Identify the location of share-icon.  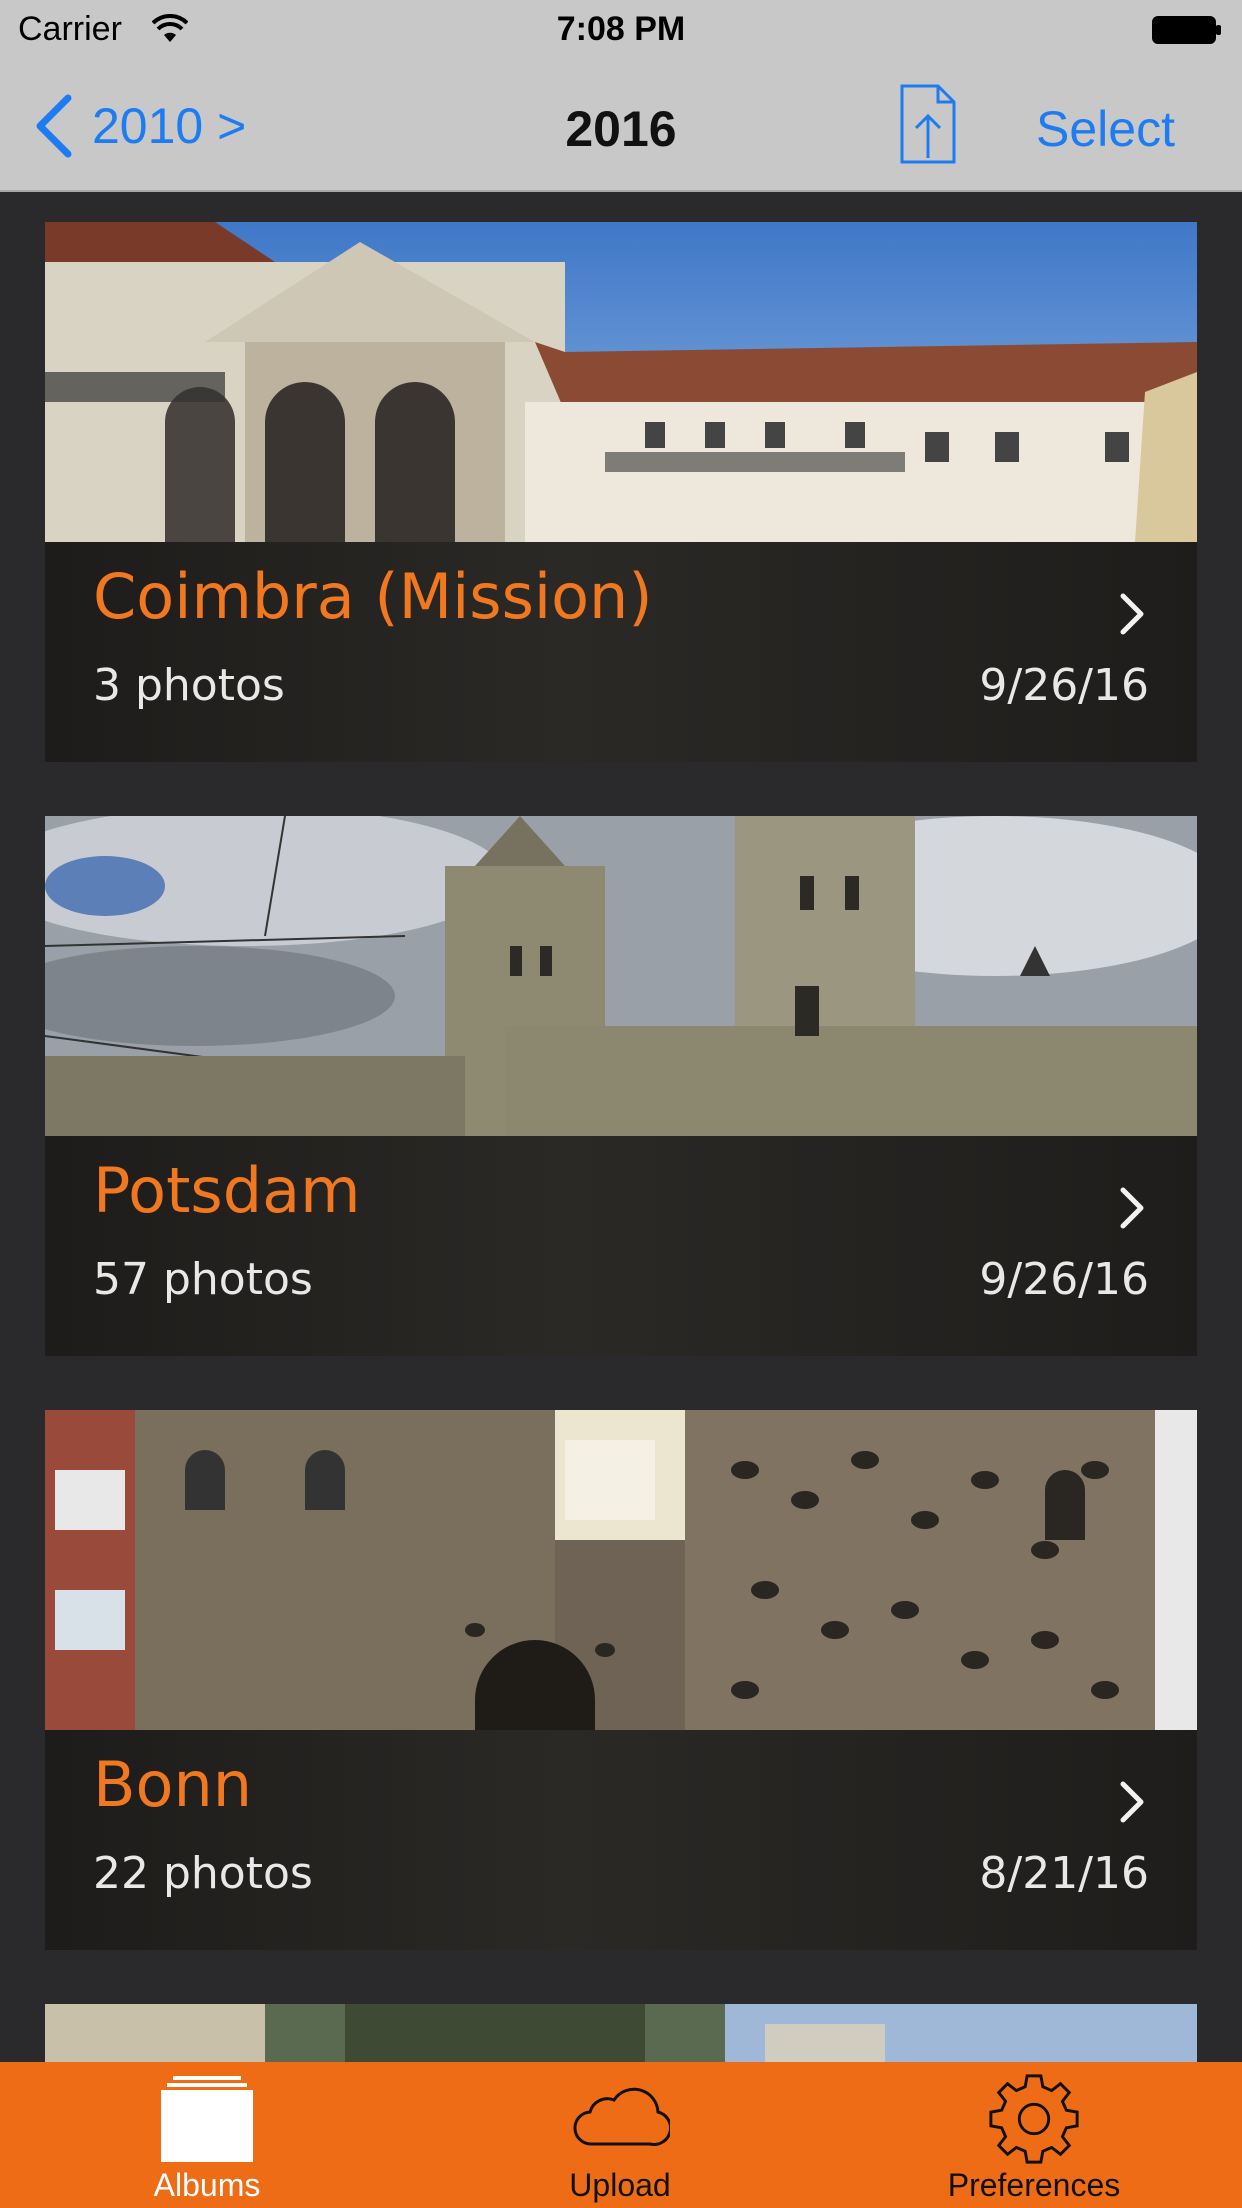
(928, 124).